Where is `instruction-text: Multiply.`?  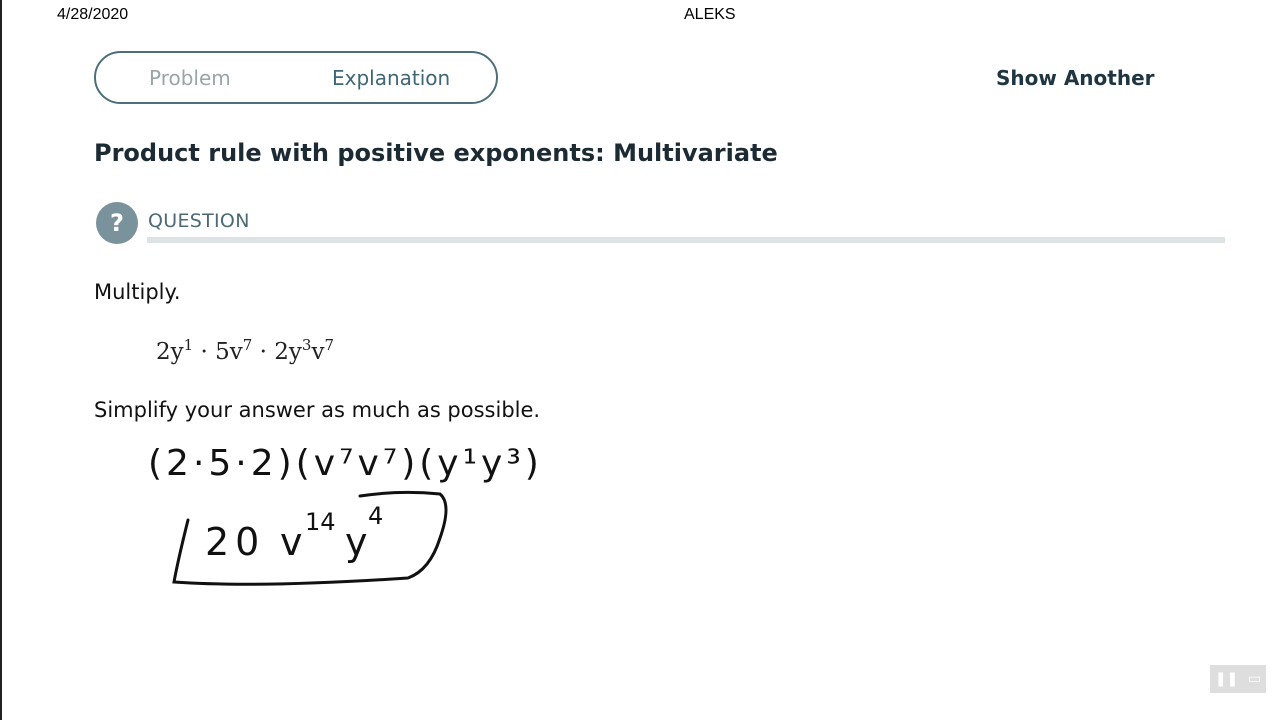 instruction-text: Multiply. is located at coordinates (137, 292).